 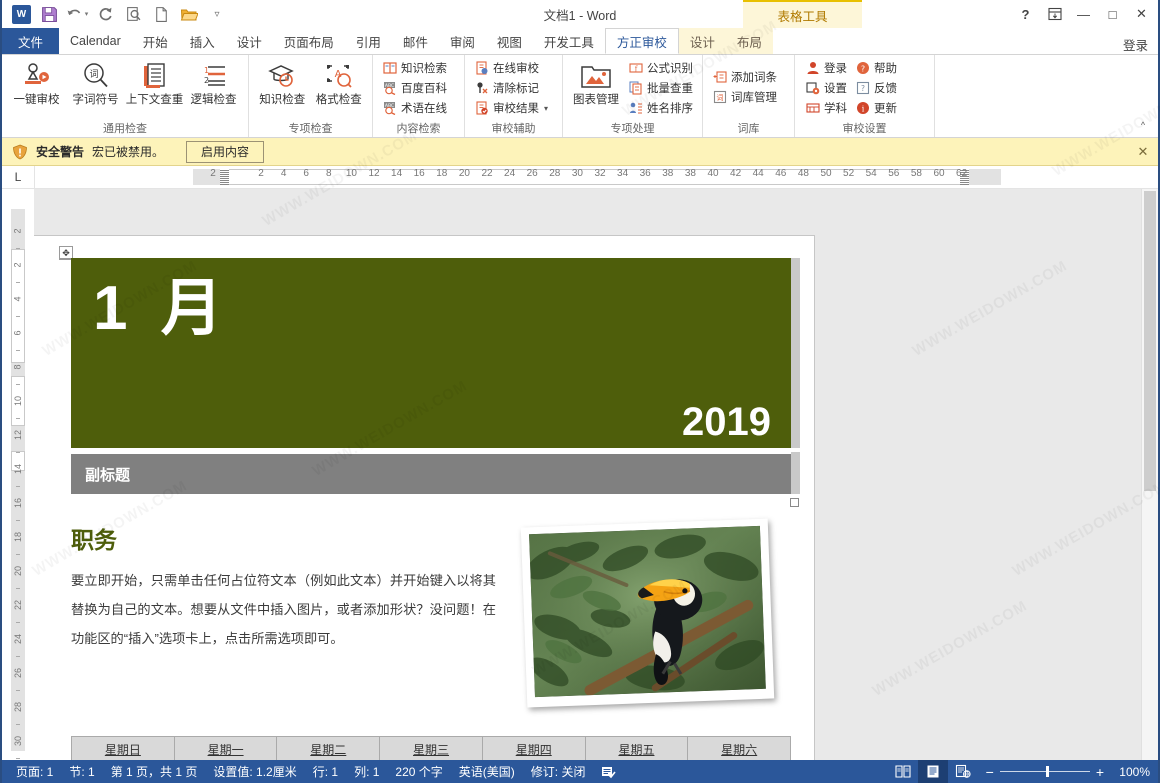 What do you see at coordinates (95, 88) in the screenshot?
I see `button-word-symbol: 词 字词符号` at bounding box center [95, 88].